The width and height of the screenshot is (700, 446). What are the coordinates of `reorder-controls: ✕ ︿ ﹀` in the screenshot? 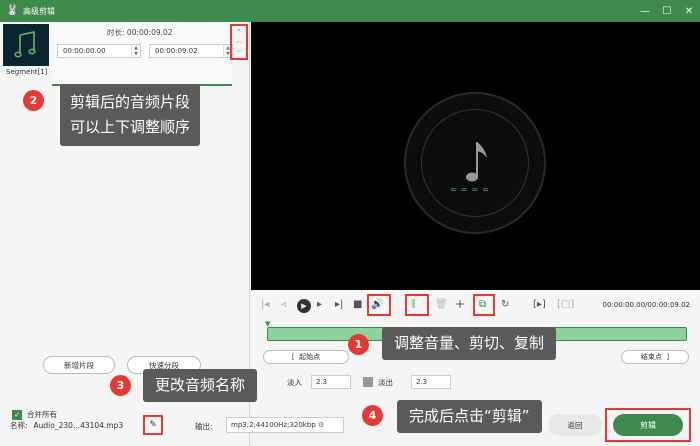 It's located at (239, 42).